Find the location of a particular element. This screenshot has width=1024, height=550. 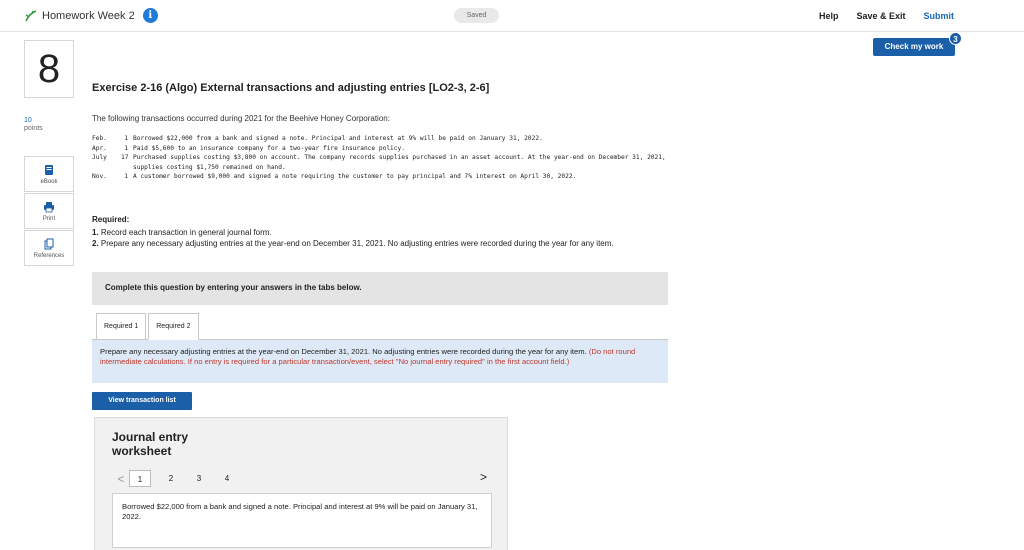

page-4-button: 4 is located at coordinates (227, 478).